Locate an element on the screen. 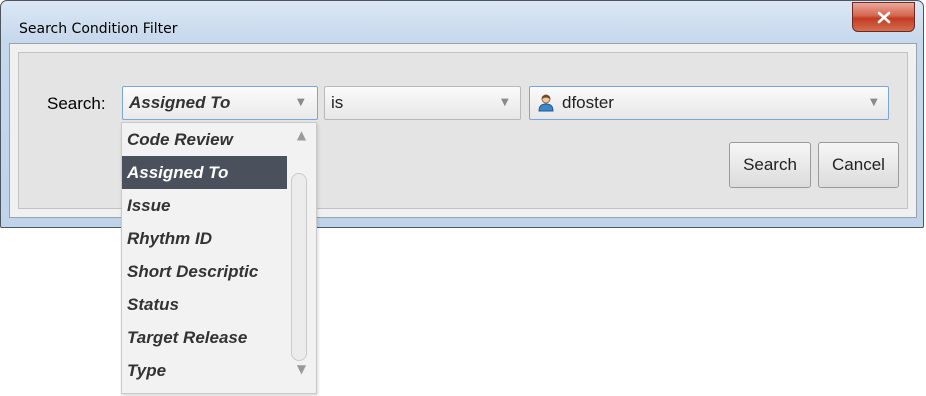 This screenshot has height=396, width=926. user-icon is located at coordinates (546, 103).